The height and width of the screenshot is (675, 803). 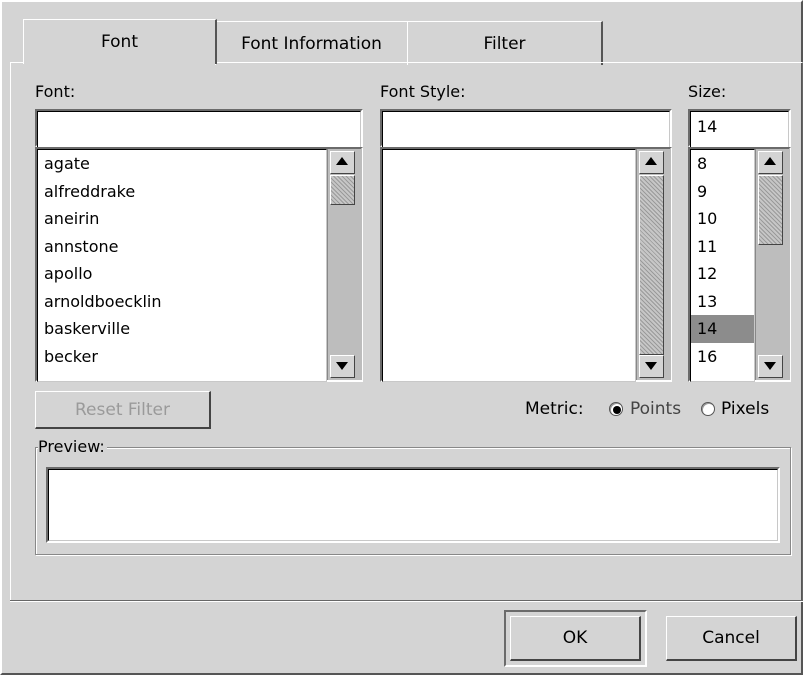 I want to click on size-list-box: 8 9 10 11 12 13 14 16, so click(x=739, y=264).